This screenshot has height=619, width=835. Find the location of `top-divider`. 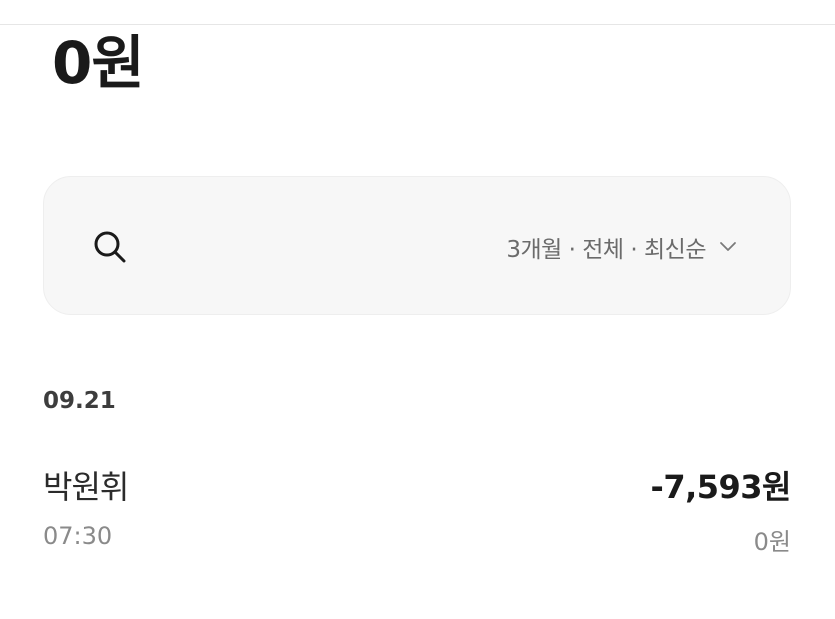

top-divider is located at coordinates (417, 24).